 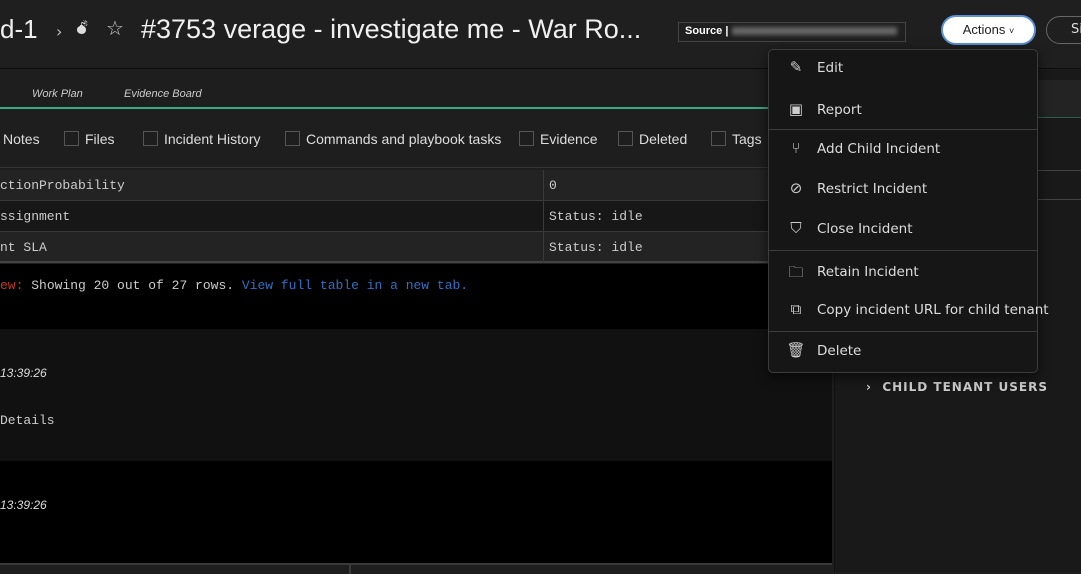 I want to click on row-key: ssignment, so click(x=35, y=216).